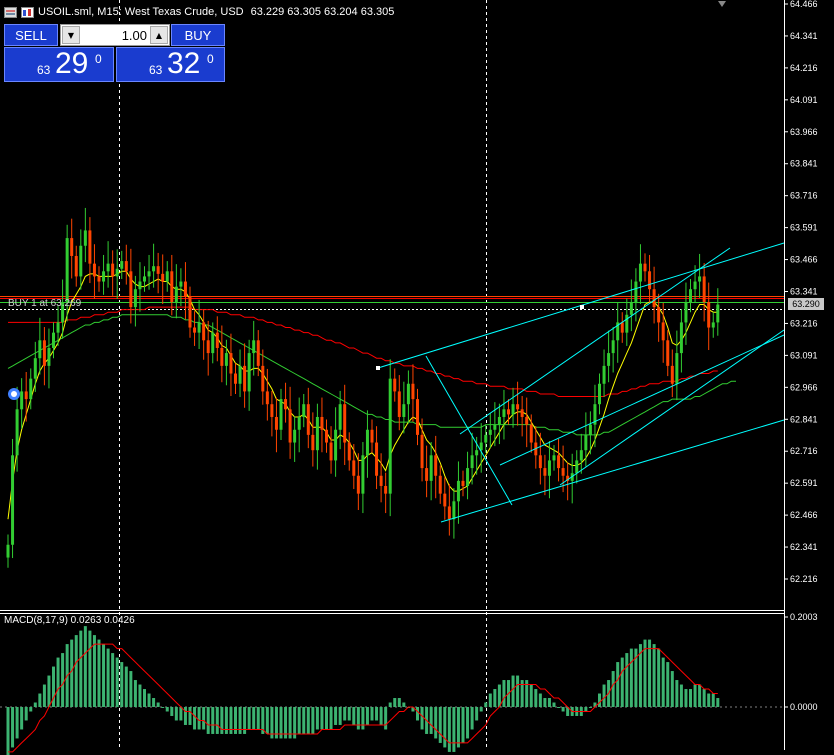 This screenshot has width=834, height=755. What do you see at coordinates (804, 36) in the screenshot?
I see `price-axis-label: 64.341` at bounding box center [804, 36].